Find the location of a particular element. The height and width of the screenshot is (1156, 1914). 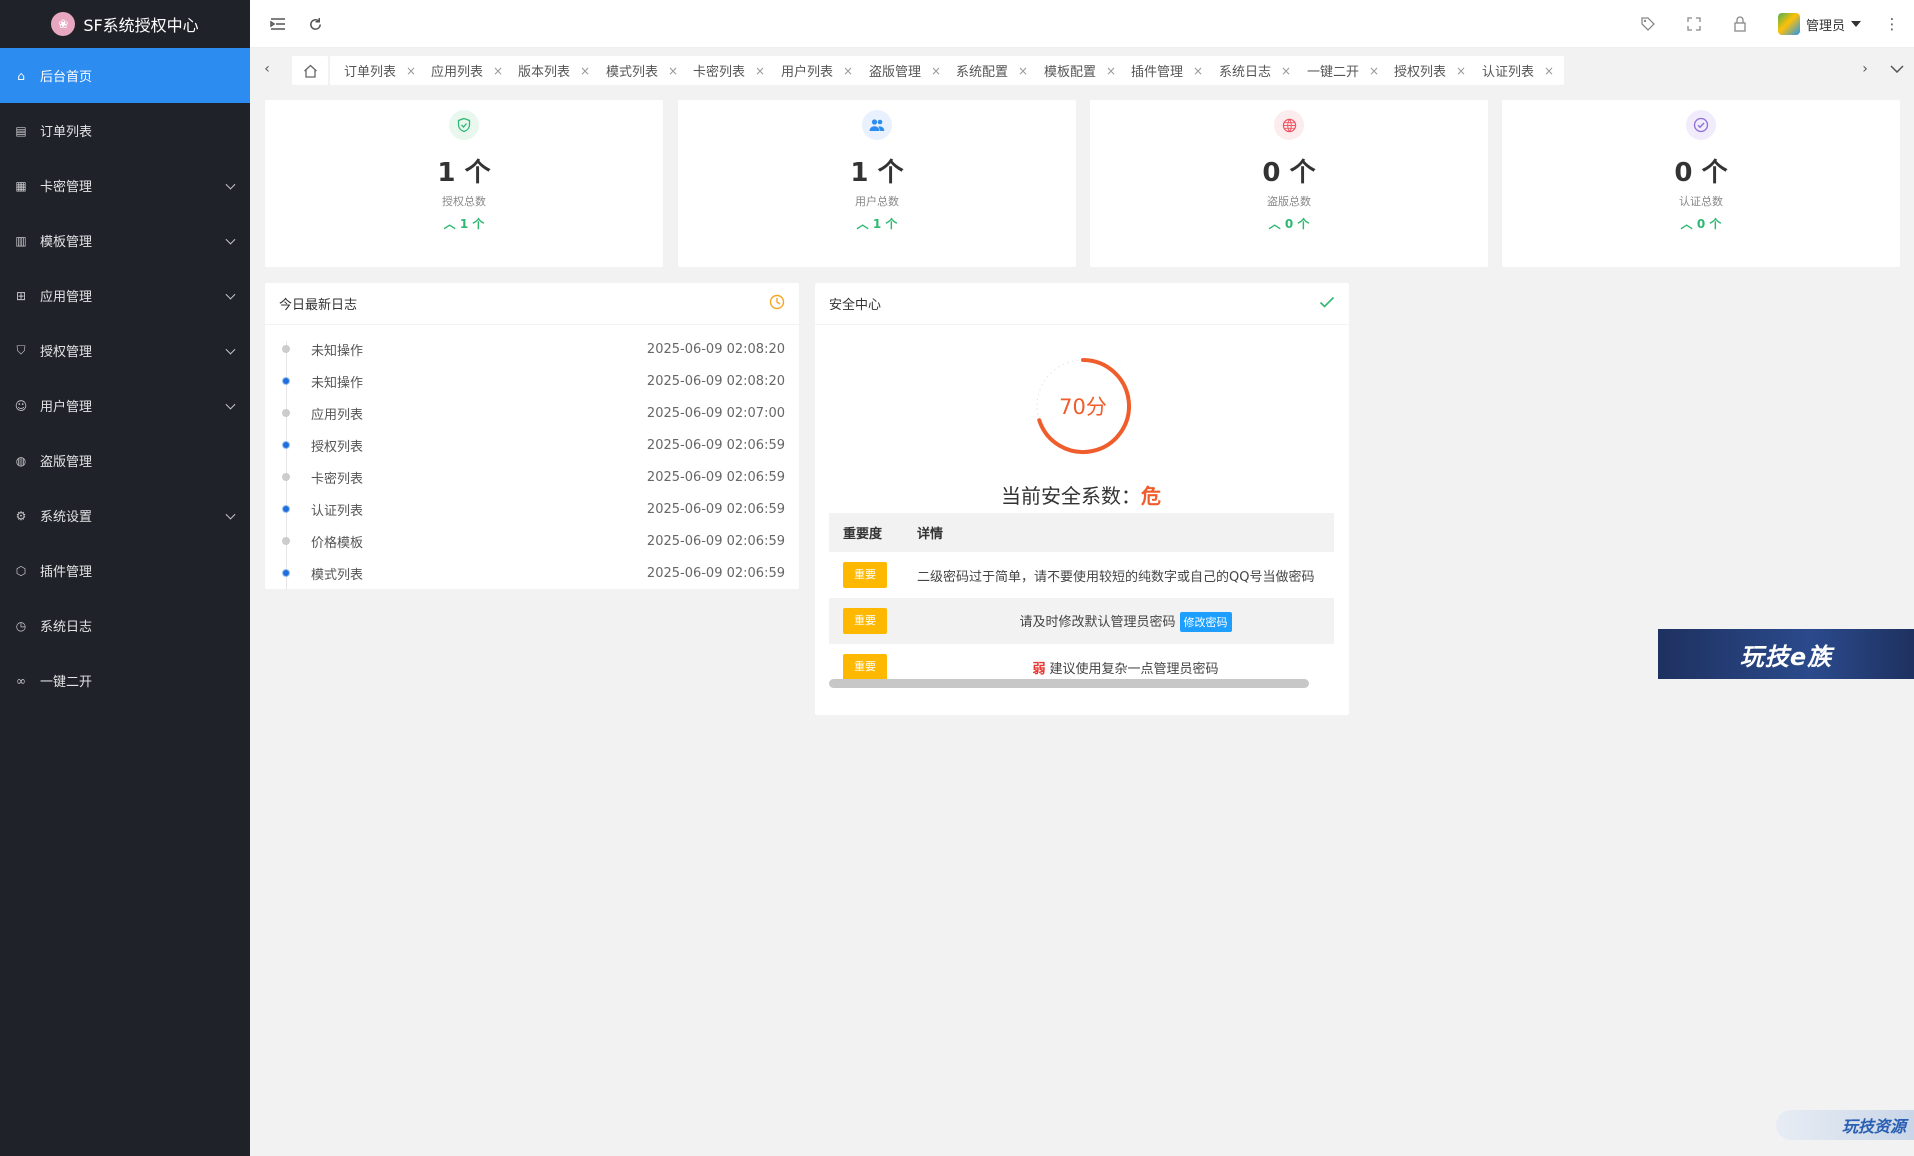

sidebar-item: ◍ 盗版管理 is located at coordinates (125, 460).